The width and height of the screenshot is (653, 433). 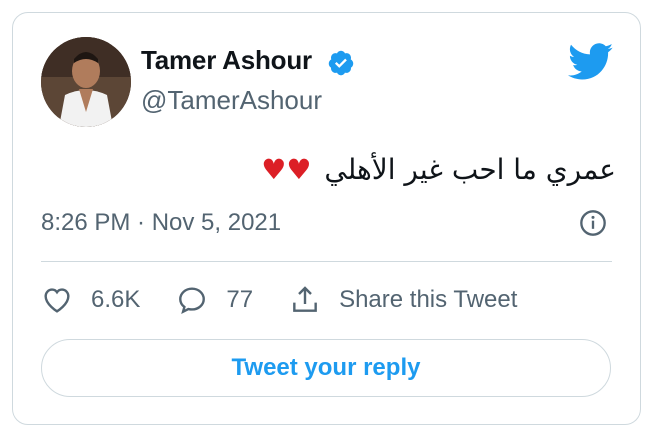 What do you see at coordinates (326, 368) in the screenshot?
I see `tweet-your-reply-button: Tweet your reply` at bounding box center [326, 368].